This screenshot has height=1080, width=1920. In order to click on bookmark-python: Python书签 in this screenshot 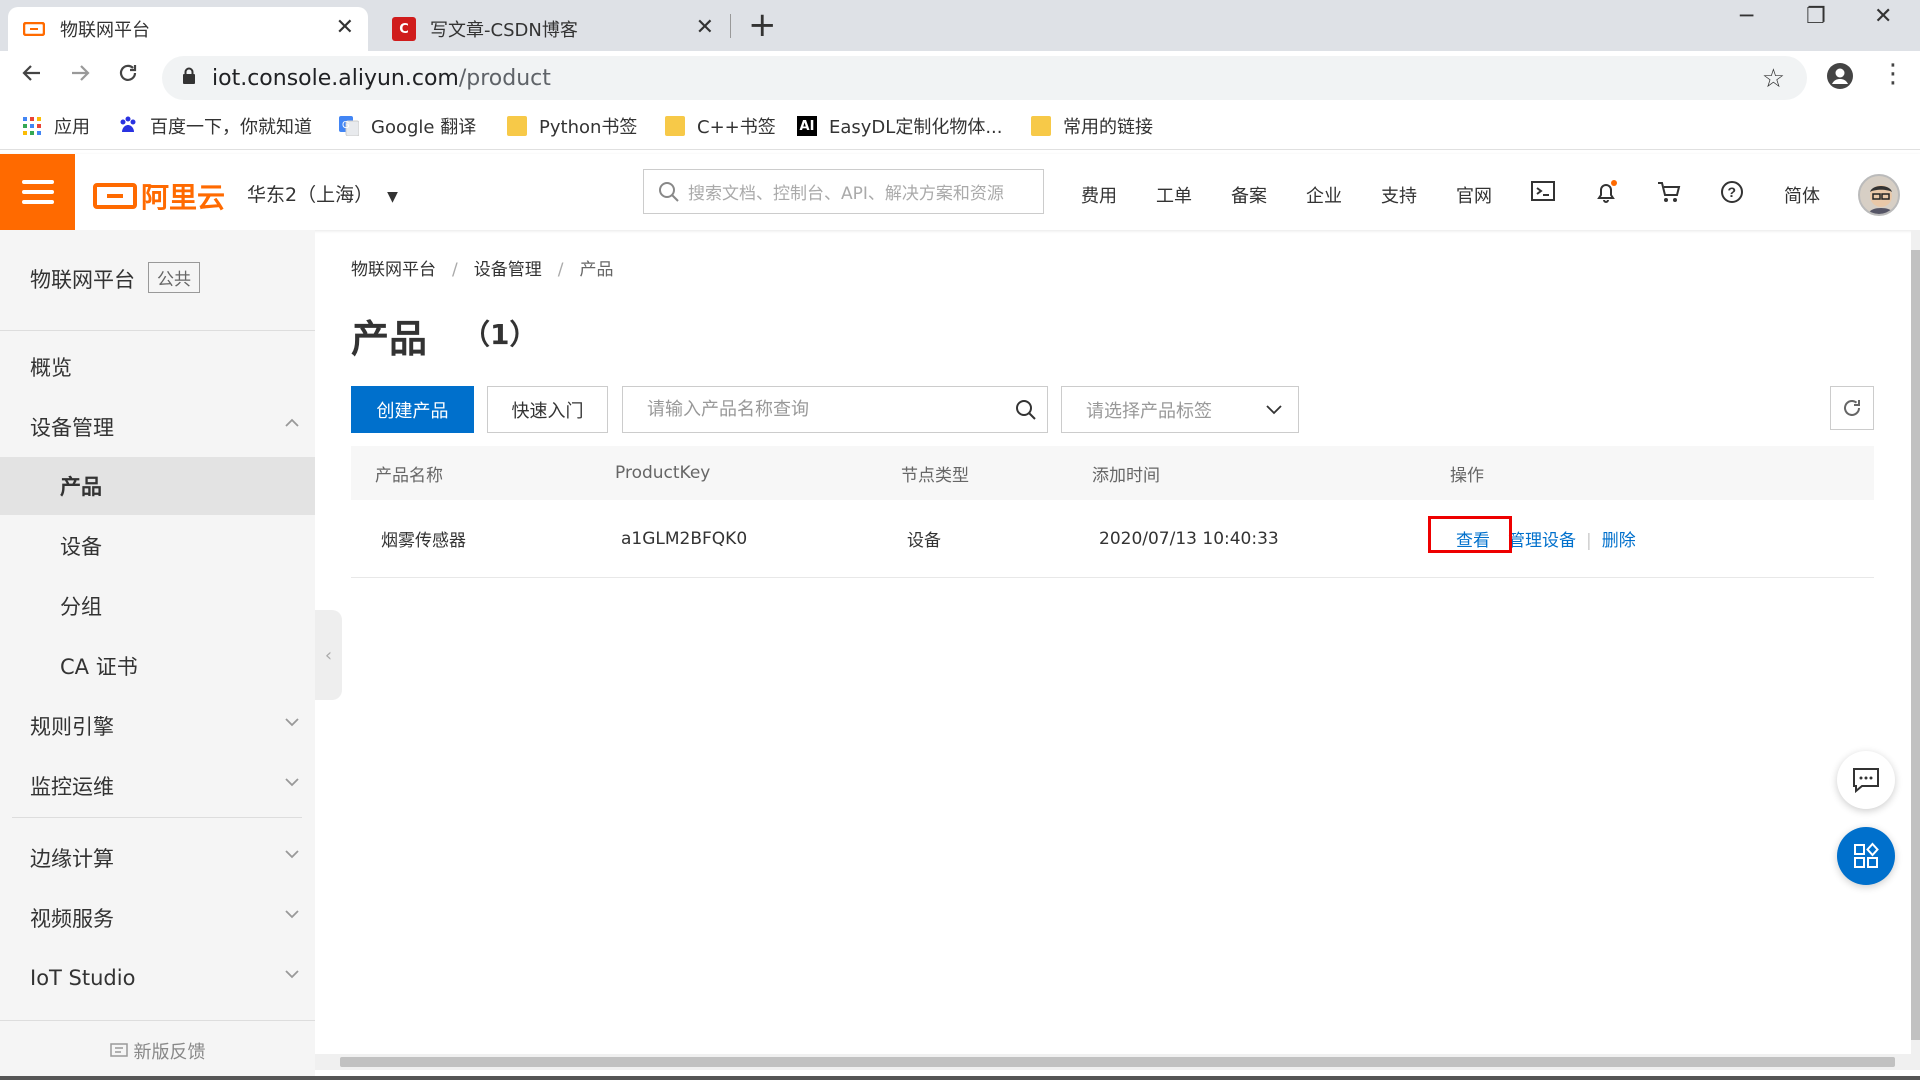, I will do `click(572, 126)`.